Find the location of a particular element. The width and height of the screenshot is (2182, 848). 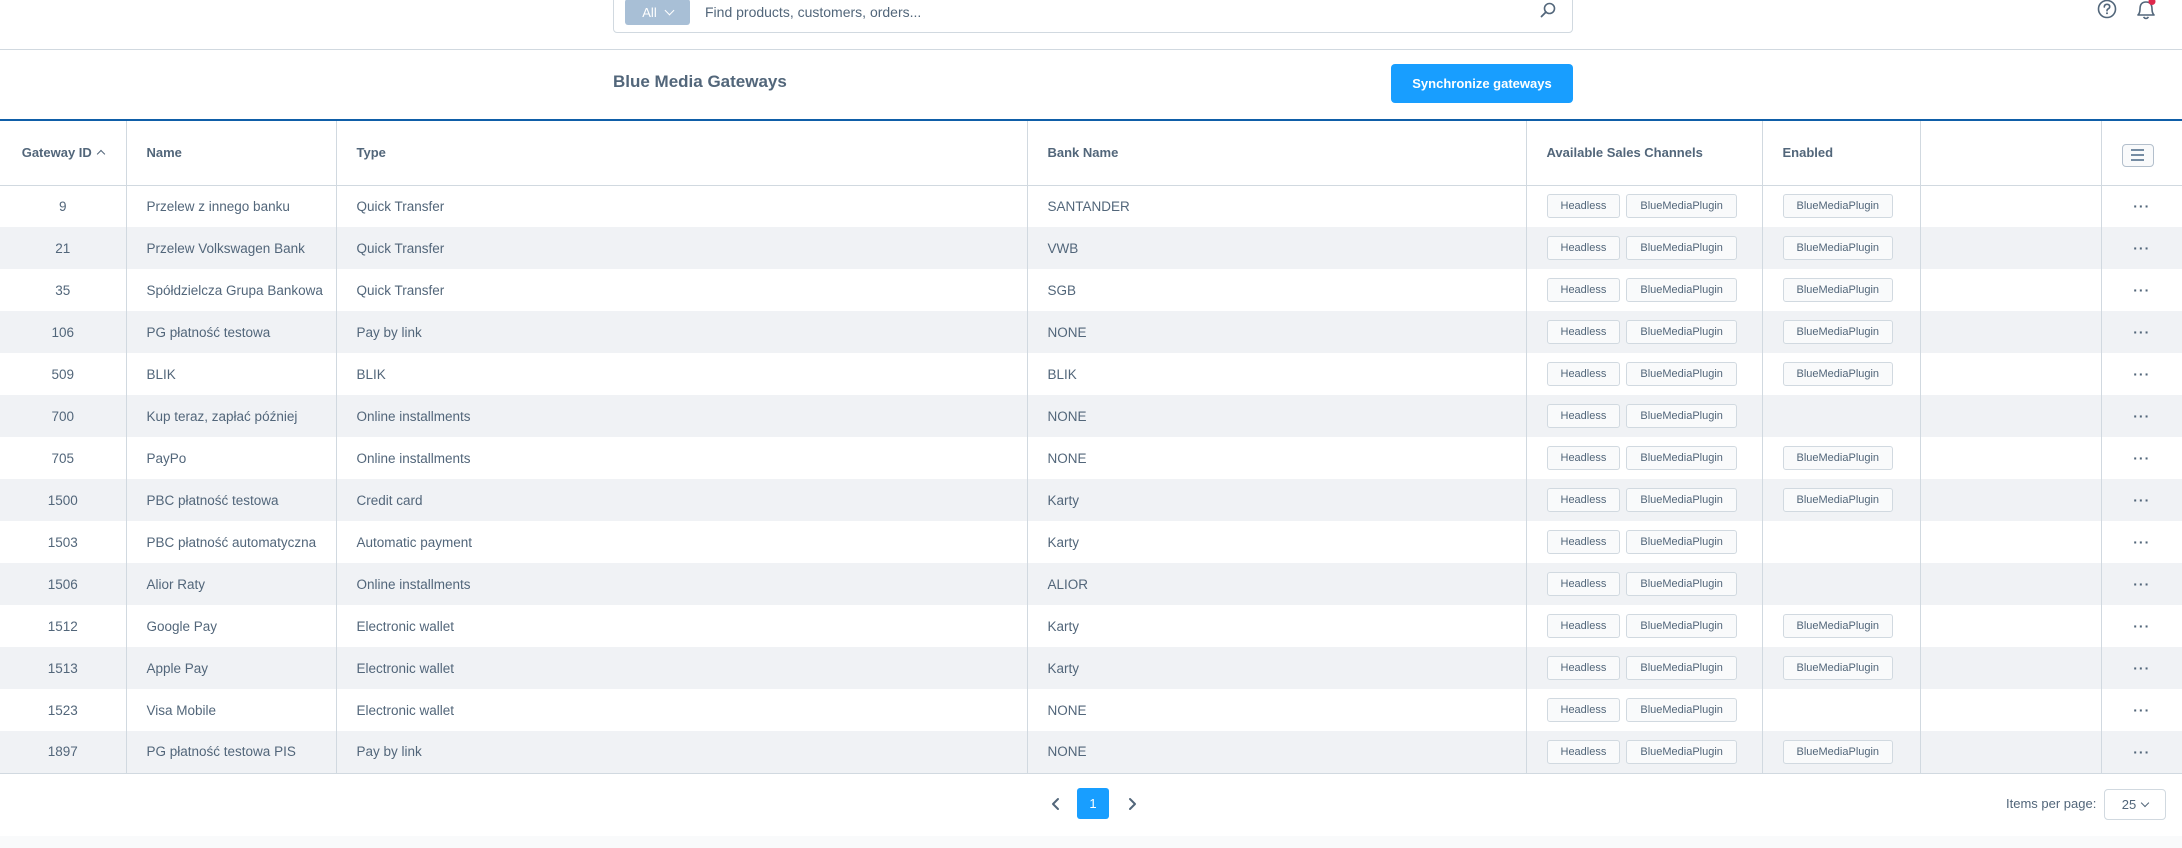

cell-type: BLIK is located at coordinates (682, 374).